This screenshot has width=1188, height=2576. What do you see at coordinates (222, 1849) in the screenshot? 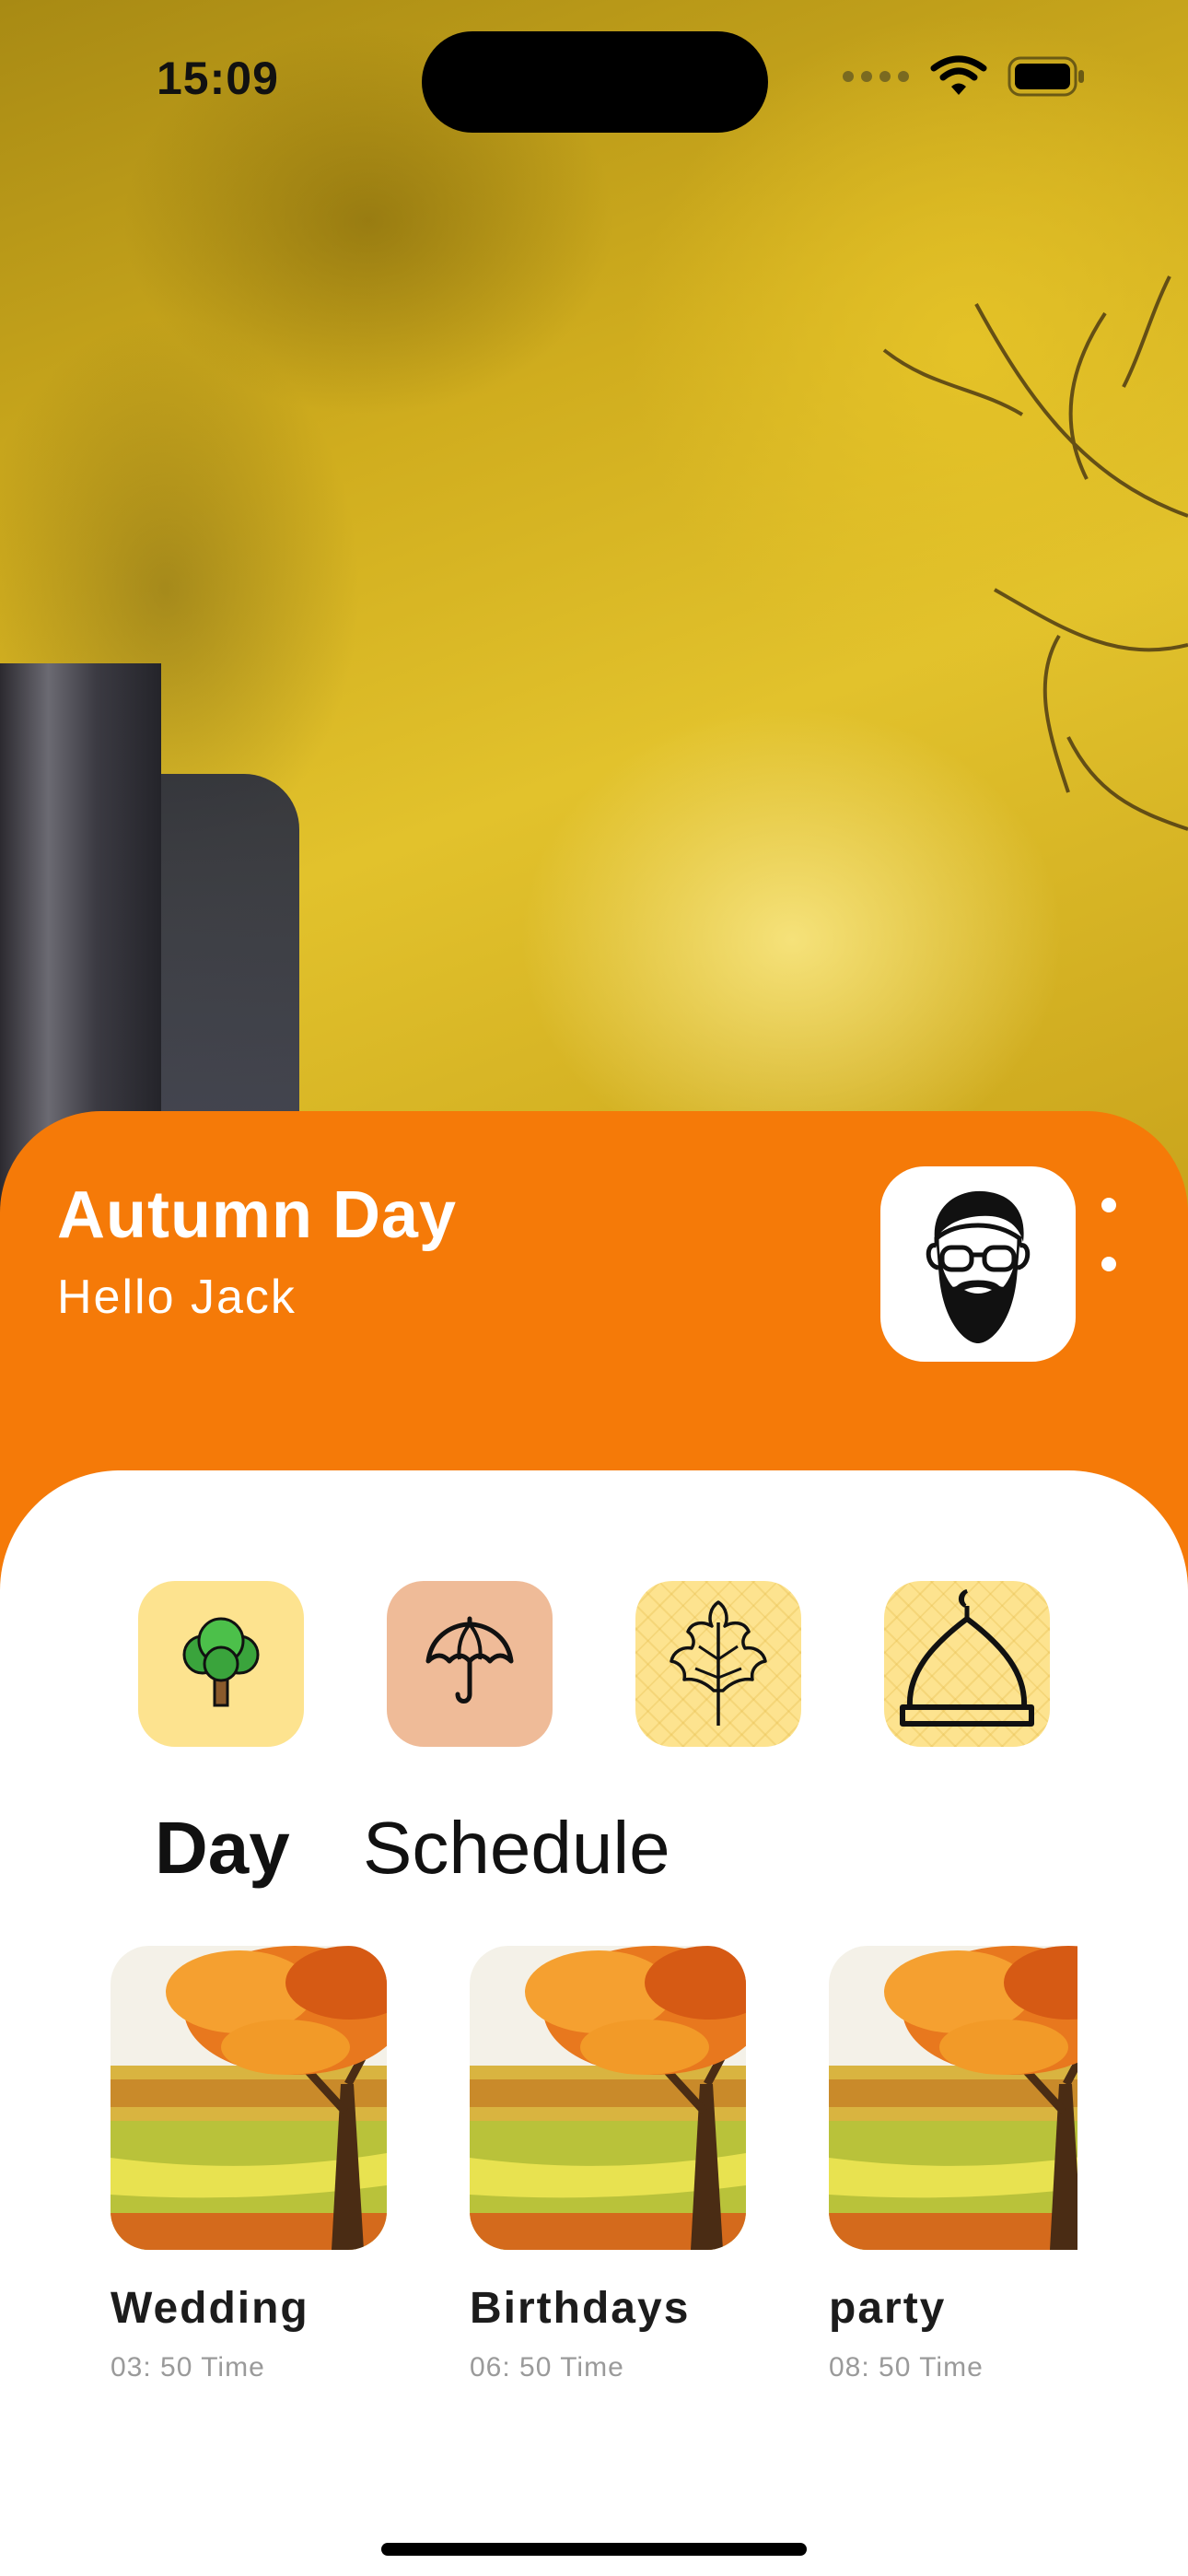
I see `tab-day: Day` at bounding box center [222, 1849].